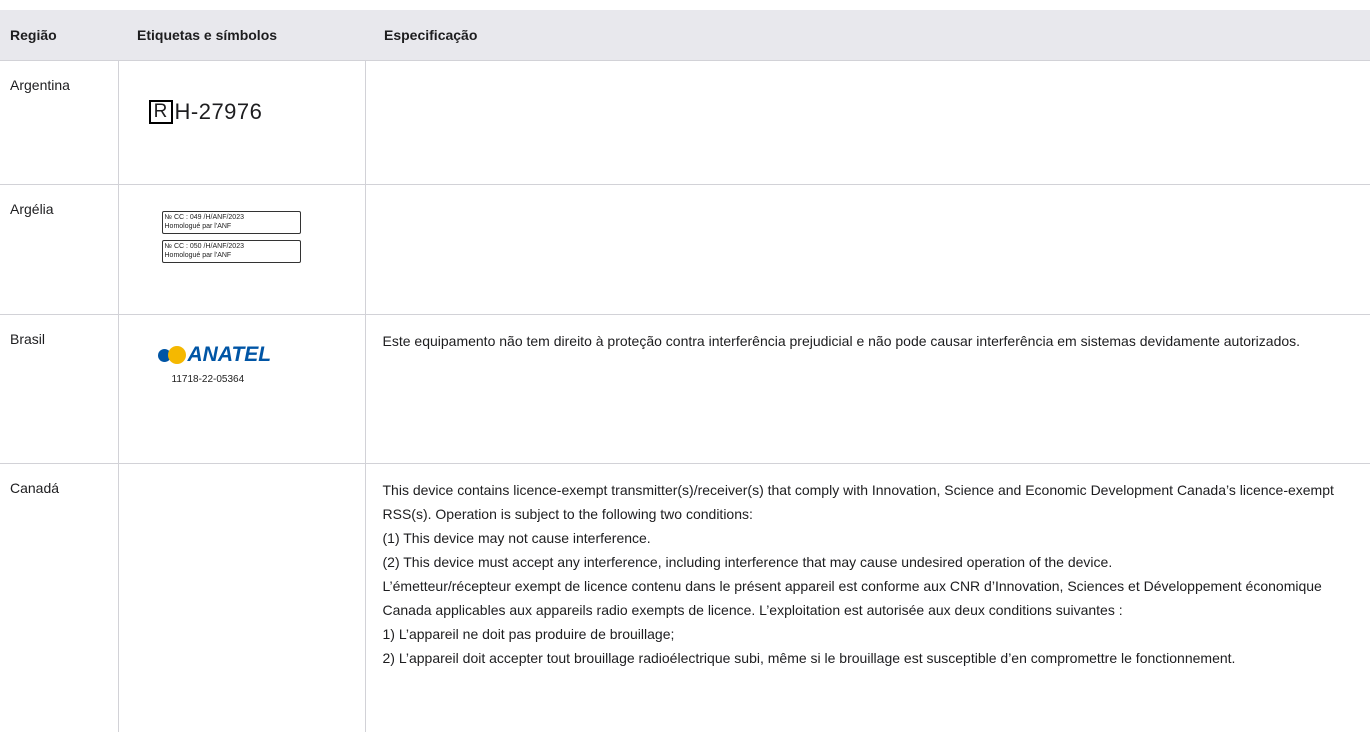 The image size is (1370, 732). I want to click on anatel-wordmark: ANATEL, so click(230, 355).